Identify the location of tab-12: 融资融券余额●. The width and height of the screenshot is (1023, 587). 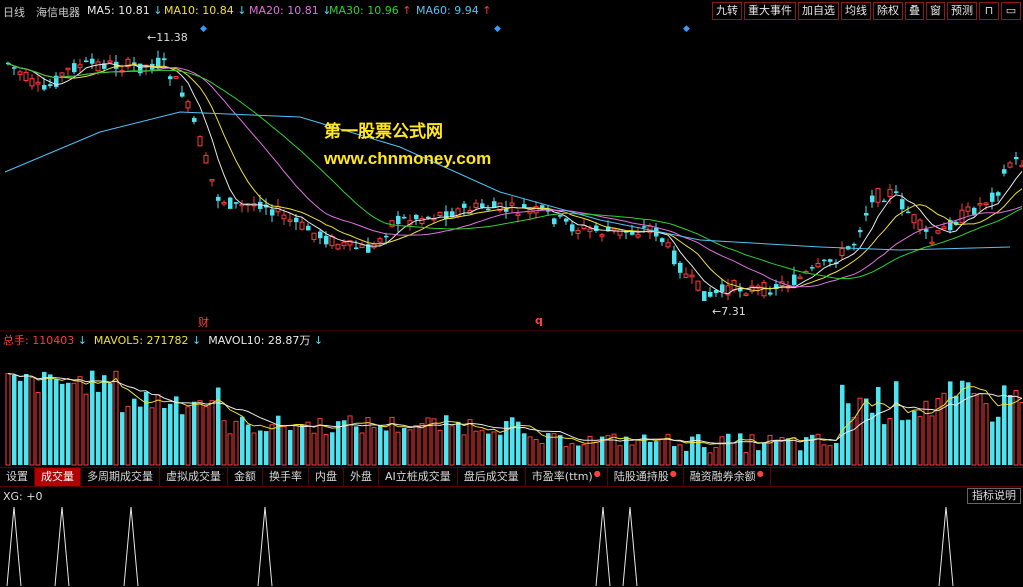
(727, 477).